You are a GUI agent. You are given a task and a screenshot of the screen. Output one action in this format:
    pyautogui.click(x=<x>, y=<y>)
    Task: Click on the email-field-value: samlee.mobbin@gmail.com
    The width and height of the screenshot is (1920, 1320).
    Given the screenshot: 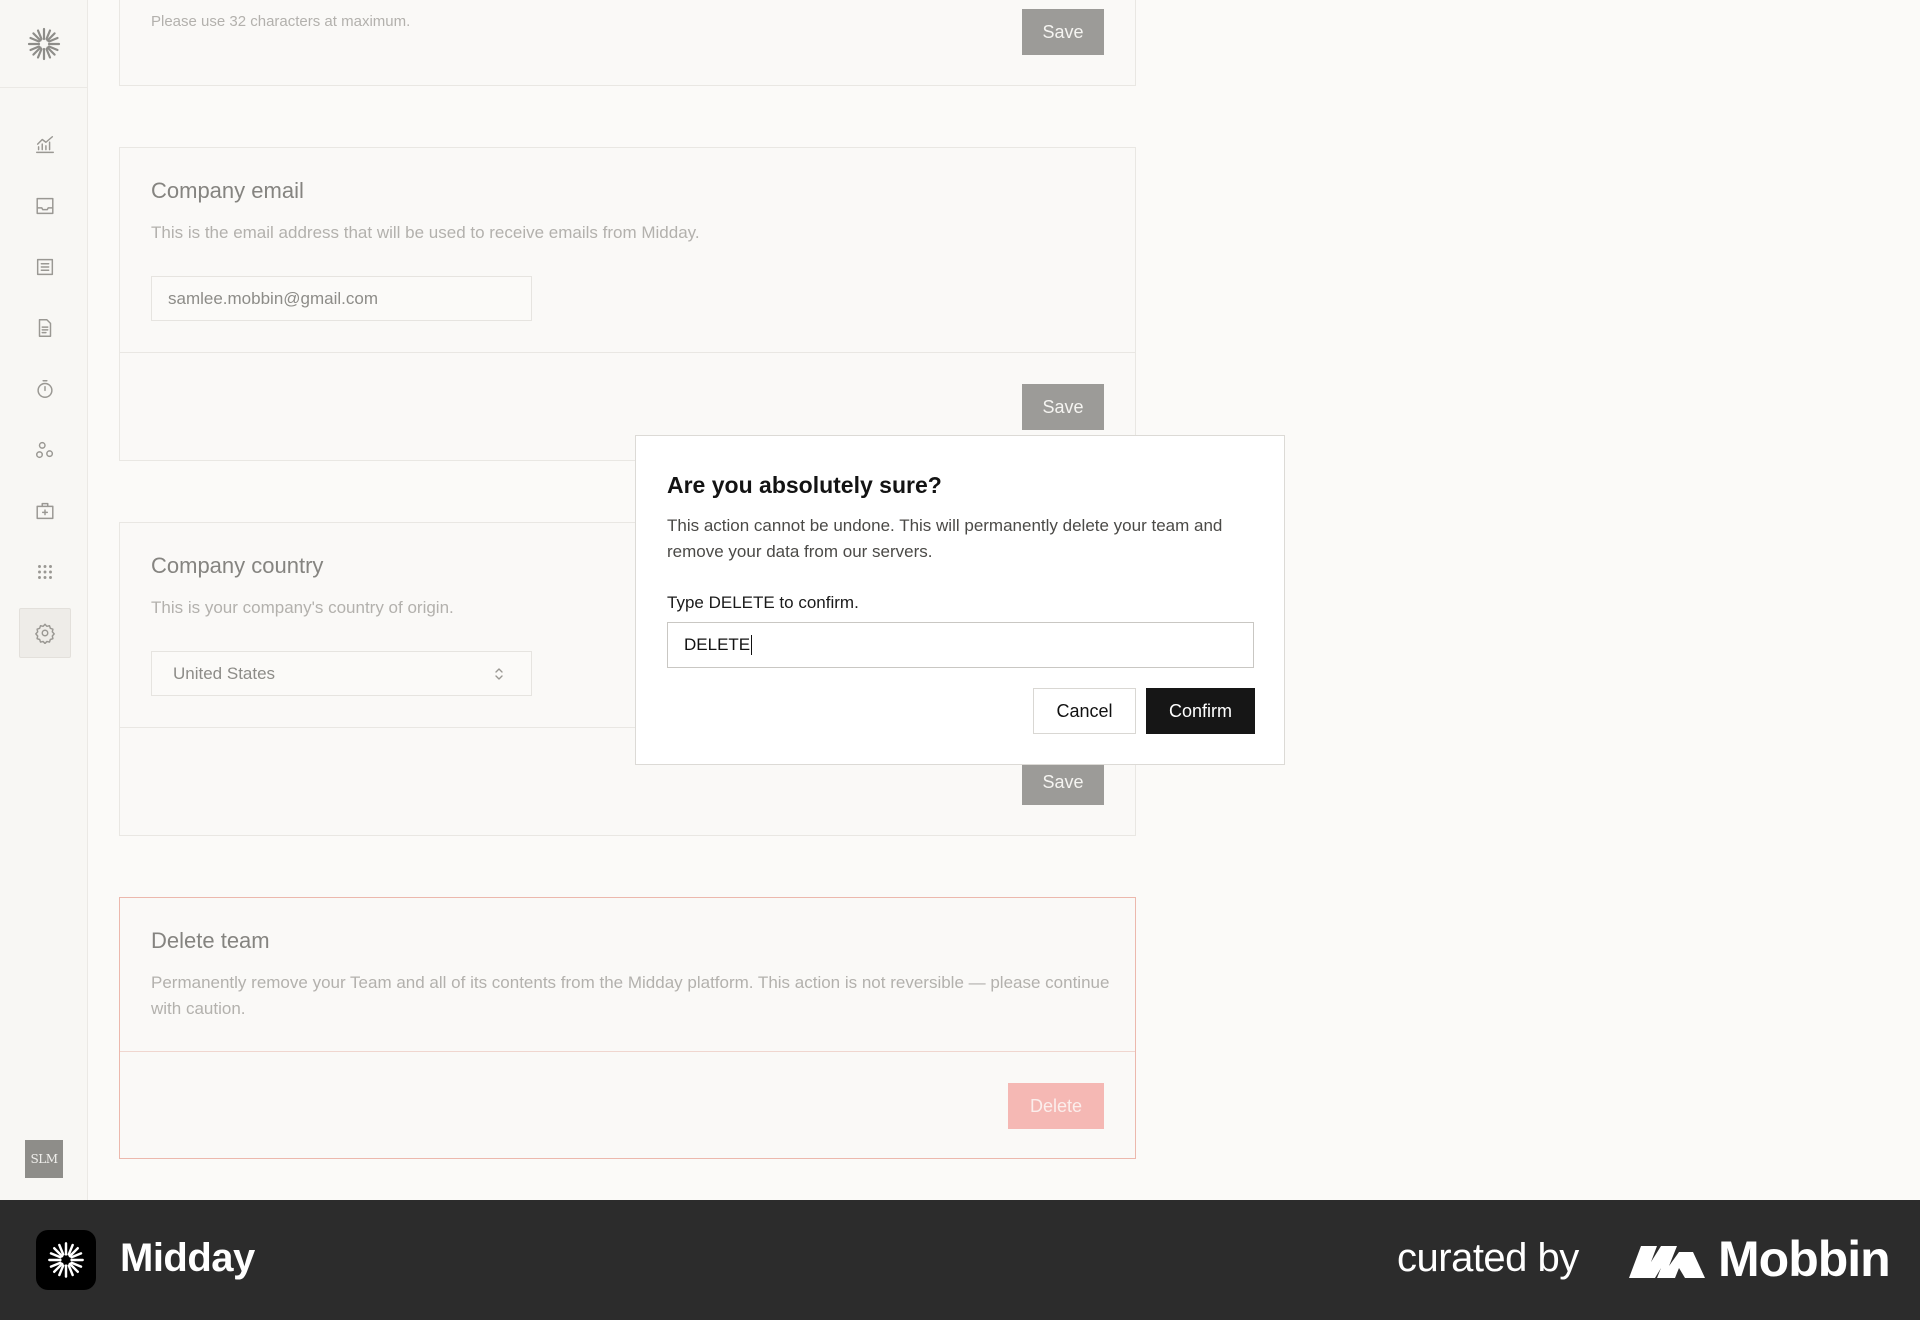 What is the action you would take?
    pyautogui.click(x=273, y=298)
    